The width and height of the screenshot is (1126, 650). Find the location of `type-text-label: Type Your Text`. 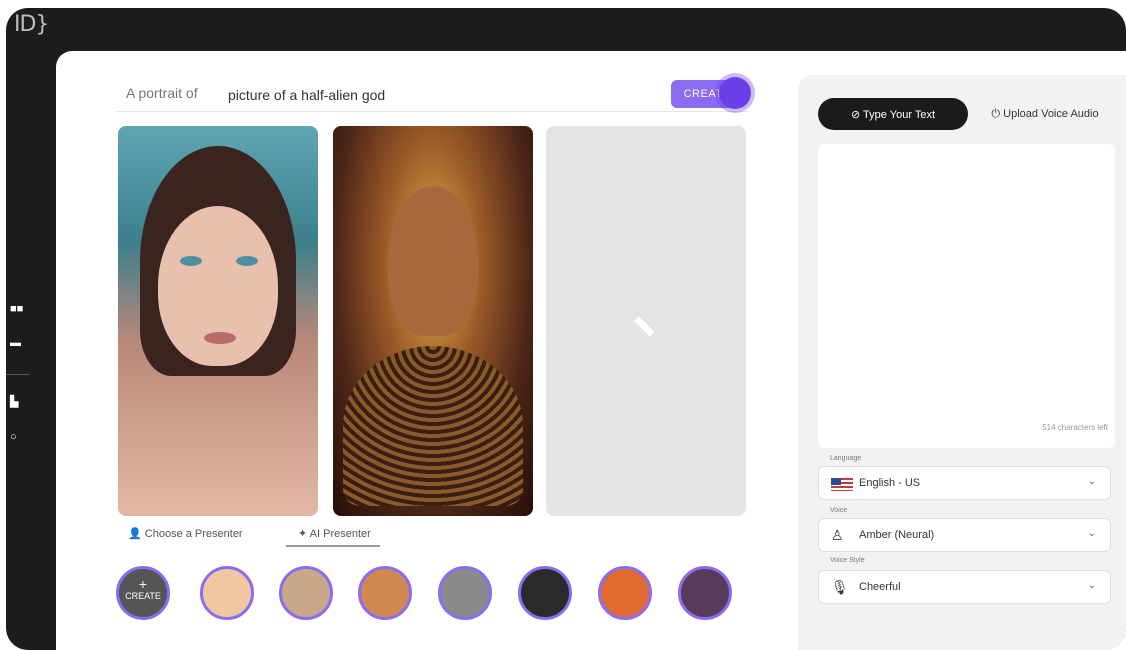

type-text-label: Type Your Text is located at coordinates (899, 114).